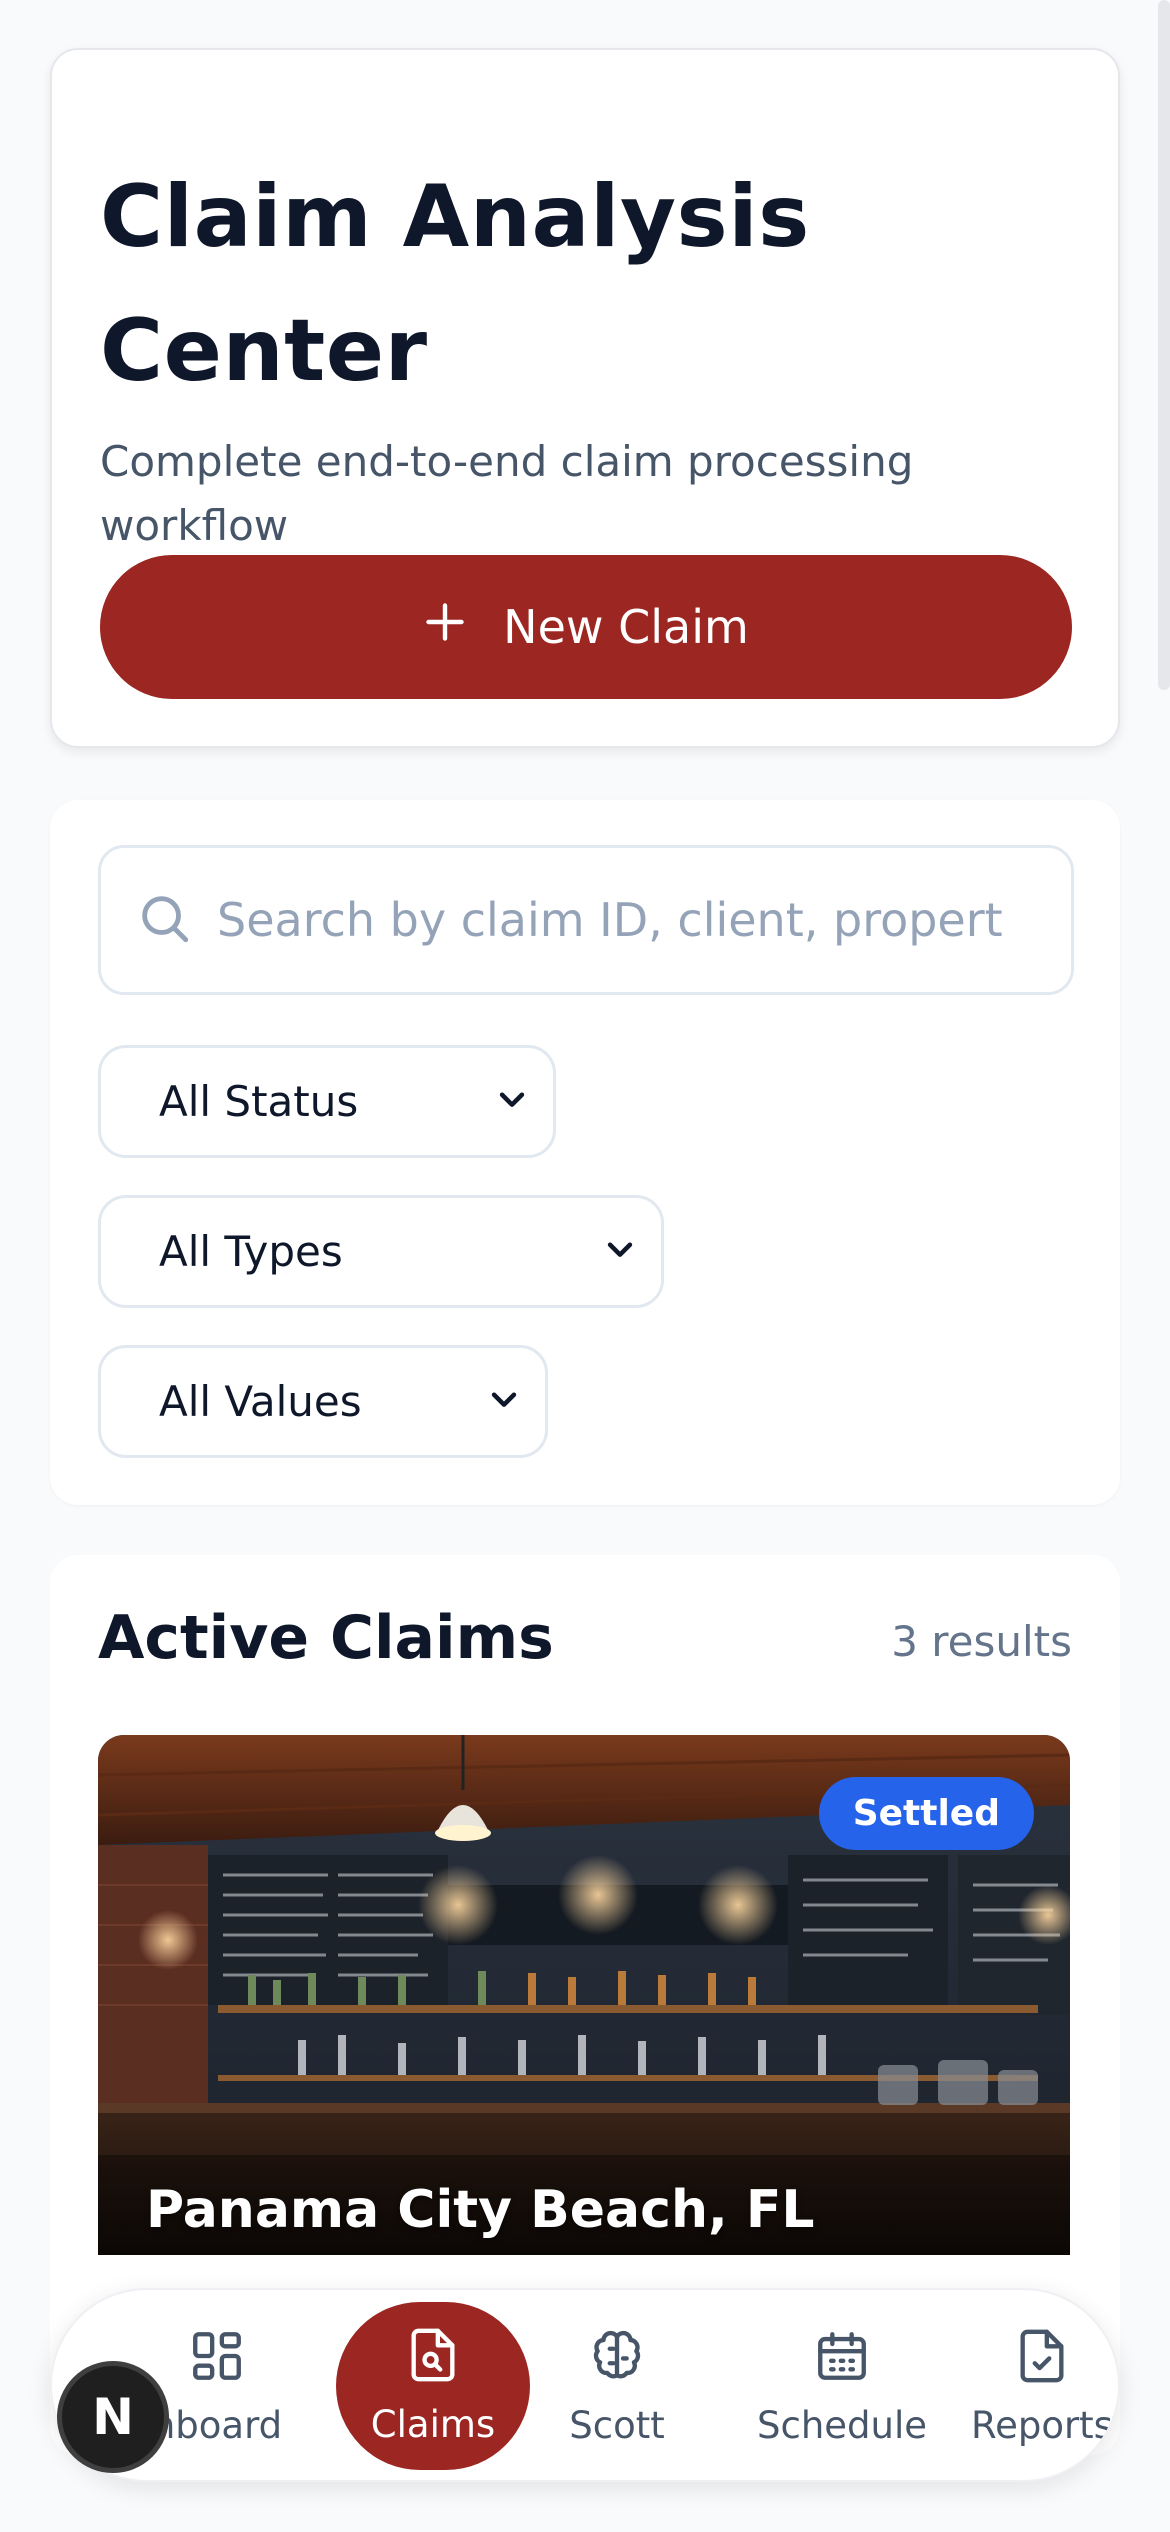 Image resolution: width=1170 pixels, height=2532 pixels. Describe the element at coordinates (433, 2359) in the screenshot. I see `file-search-icon` at that location.